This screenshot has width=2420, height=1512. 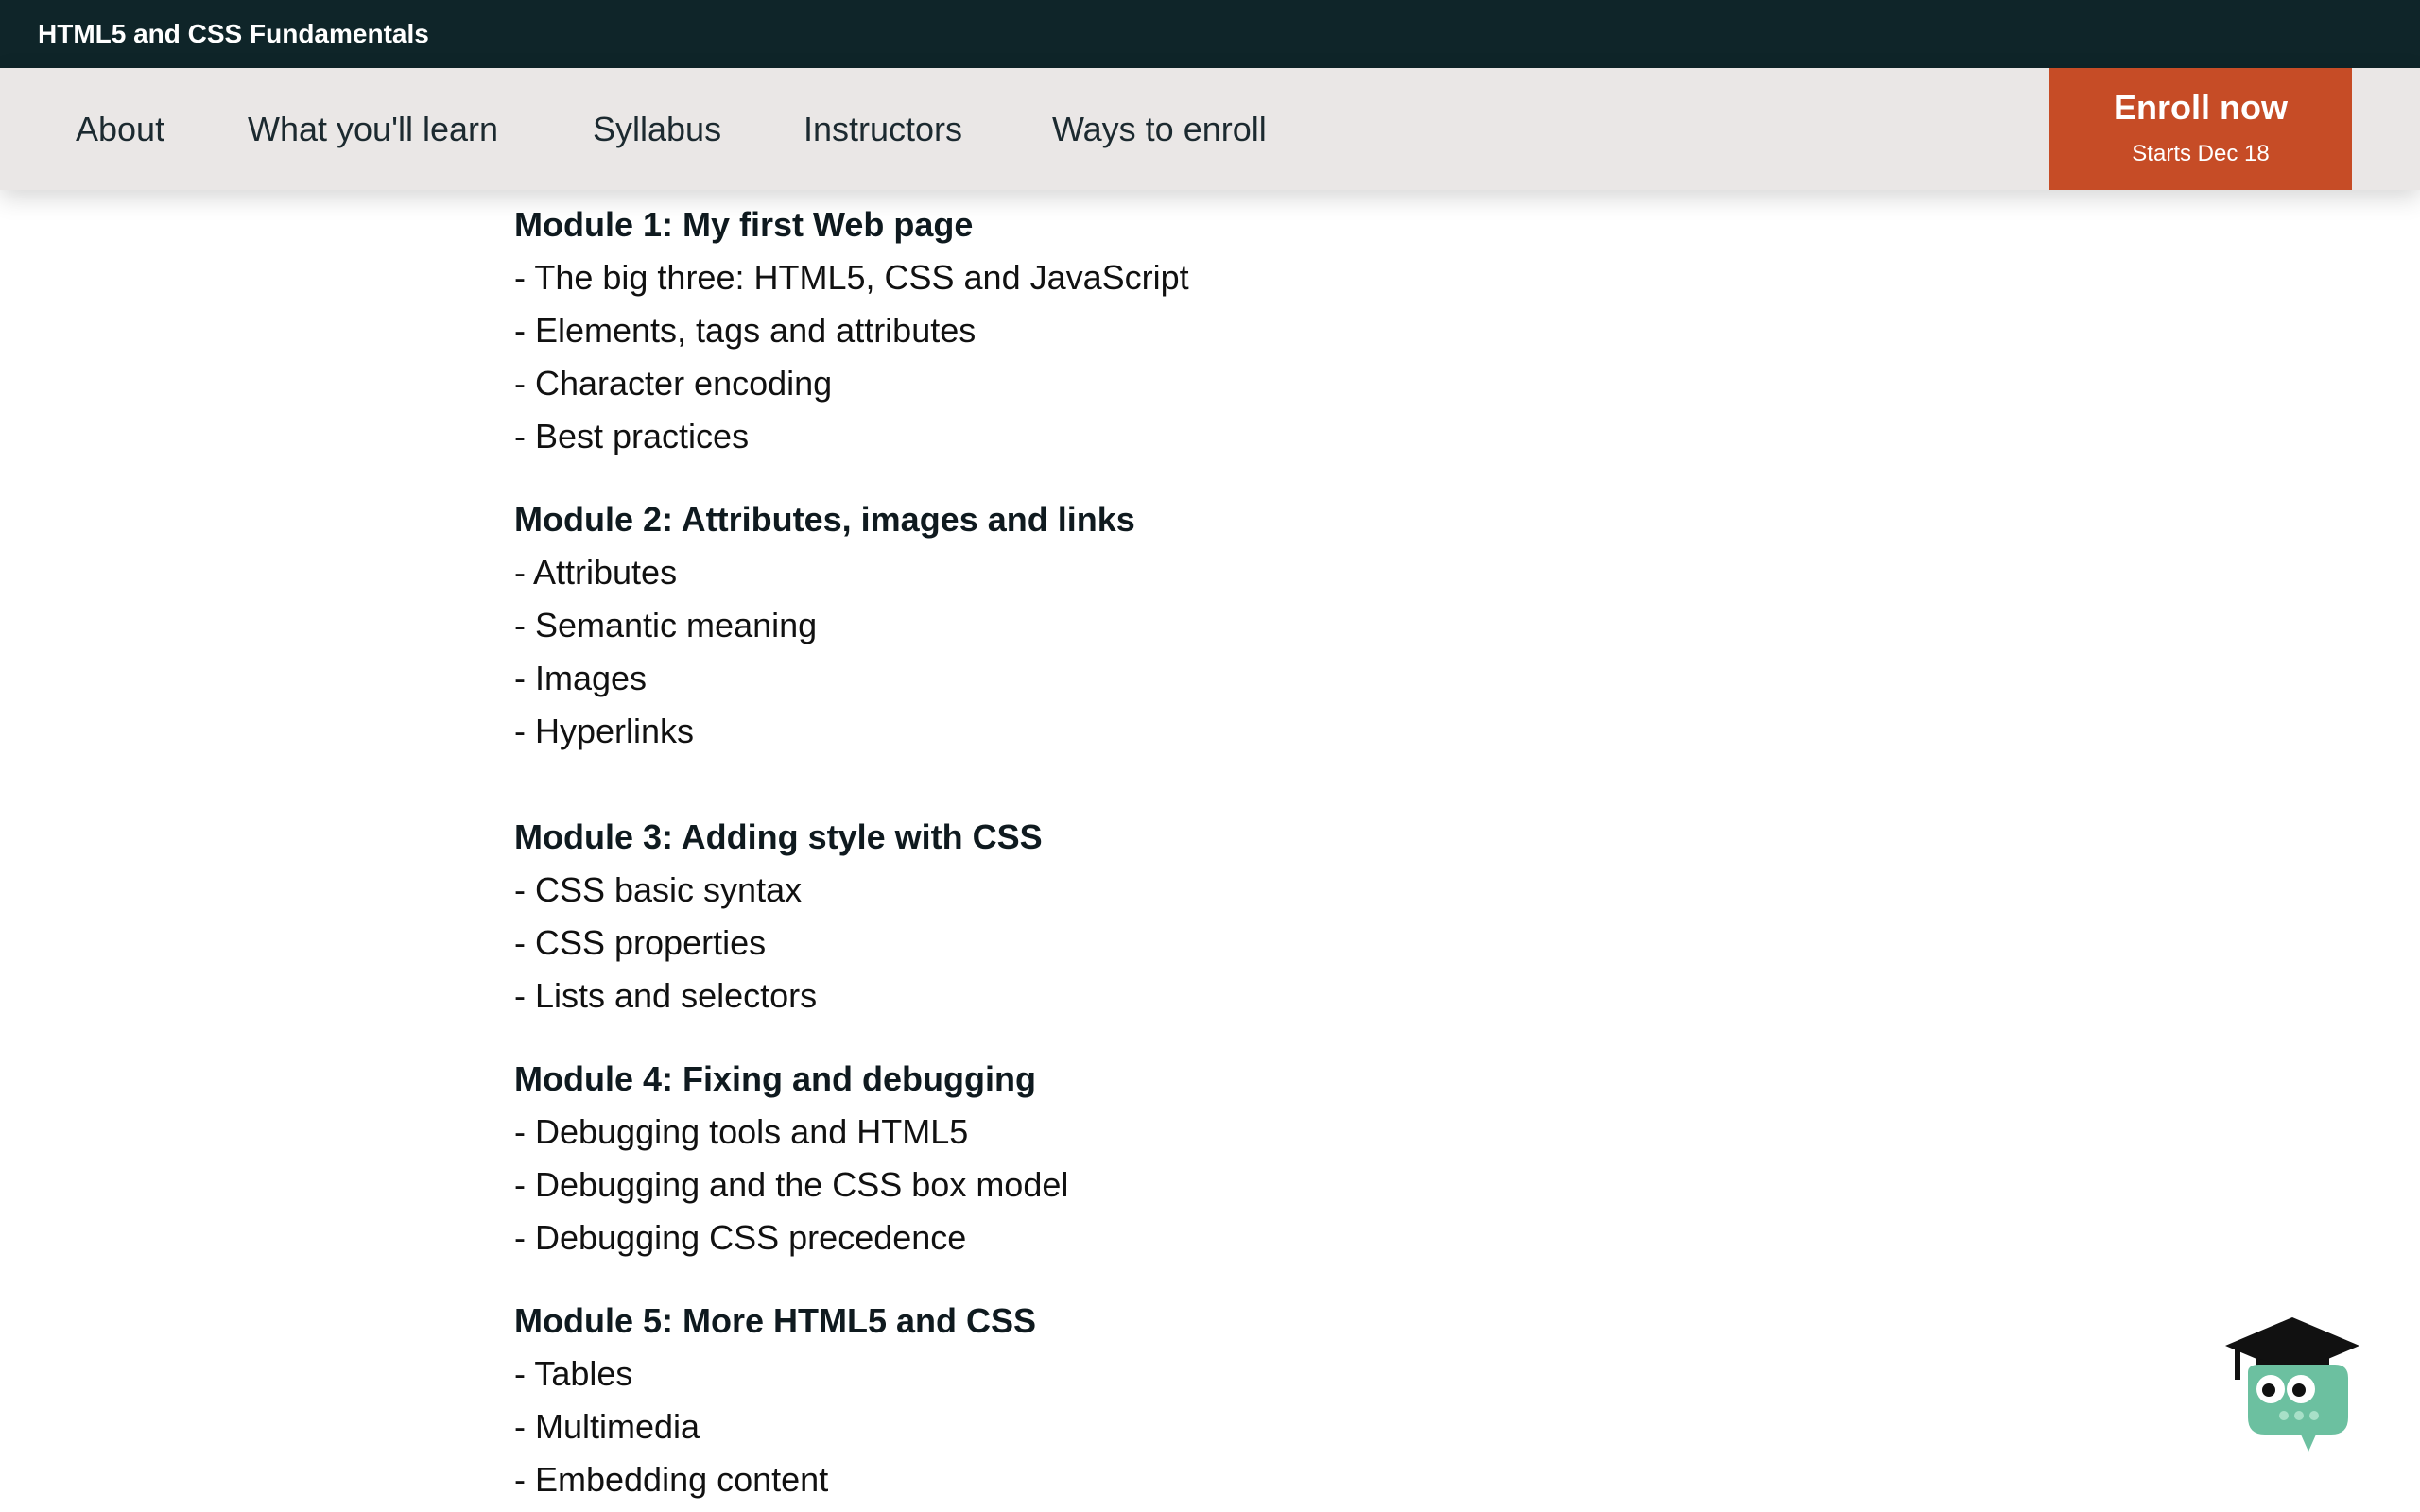 What do you see at coordinates (1210, 34) in the screenshot?
I see `top-bar: HTML5 and CSS Fundamentals` at bounding box center [1210, 34].